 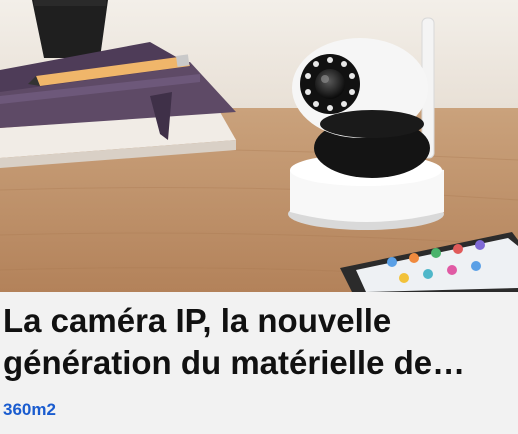 What do you see at coordinates (29, 410) in the screenshot?
I see `source-label: 360m2` at bounding box center [29, 410].